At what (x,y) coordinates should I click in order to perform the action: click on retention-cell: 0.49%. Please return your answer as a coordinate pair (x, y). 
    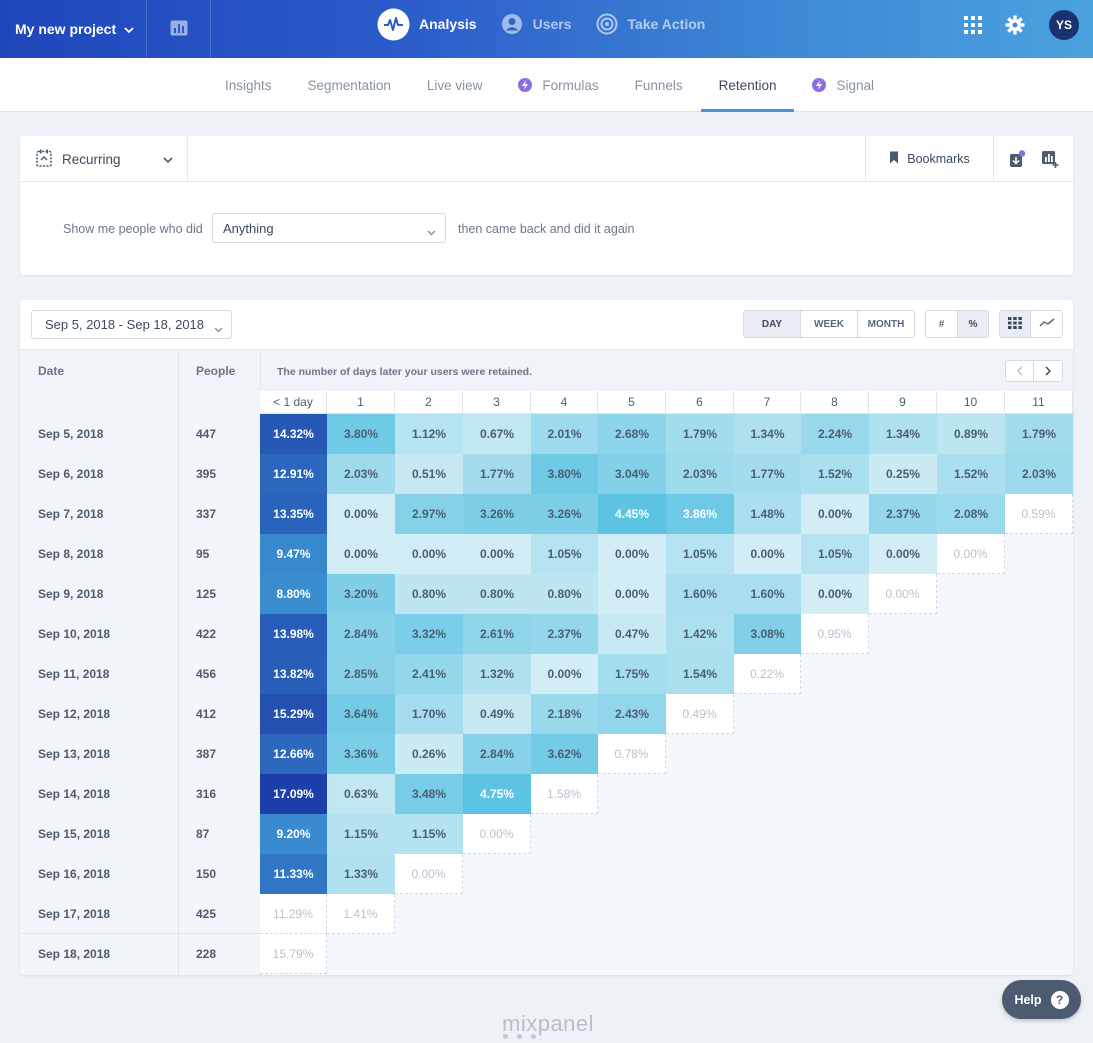
    Looking at the image, I should click on (700, 714).